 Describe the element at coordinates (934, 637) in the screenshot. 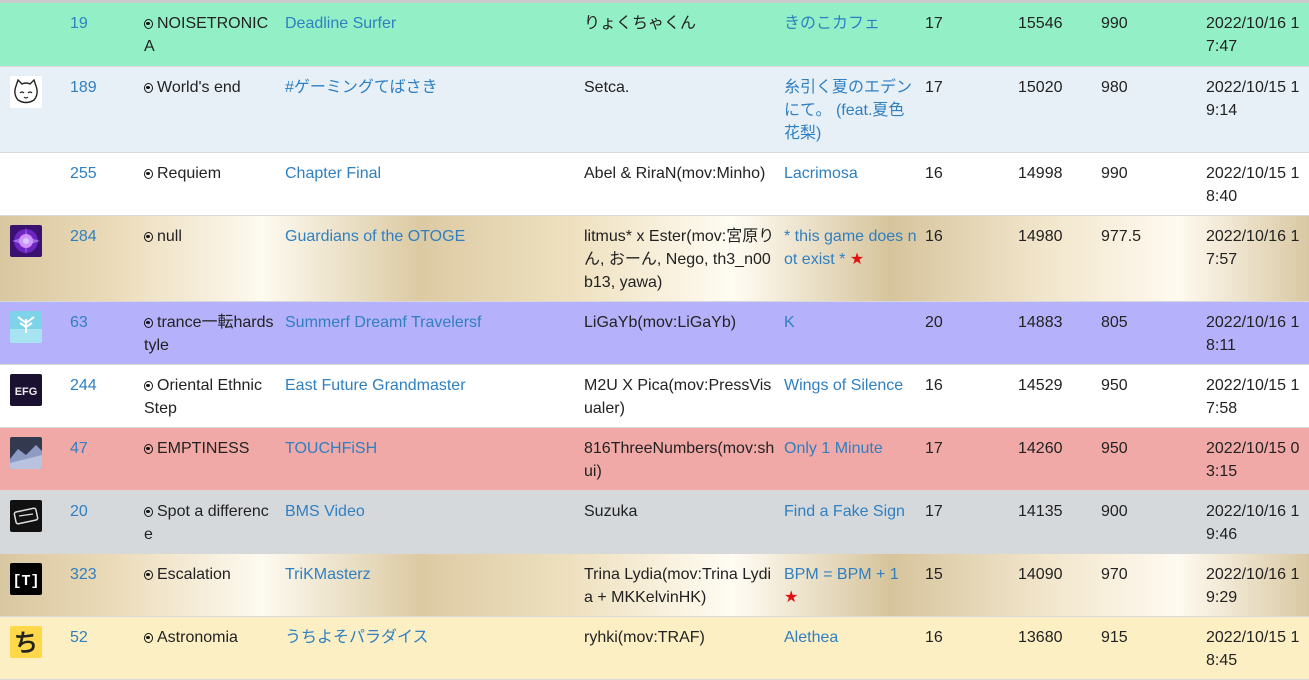

I see `level-text: 16` at that location.